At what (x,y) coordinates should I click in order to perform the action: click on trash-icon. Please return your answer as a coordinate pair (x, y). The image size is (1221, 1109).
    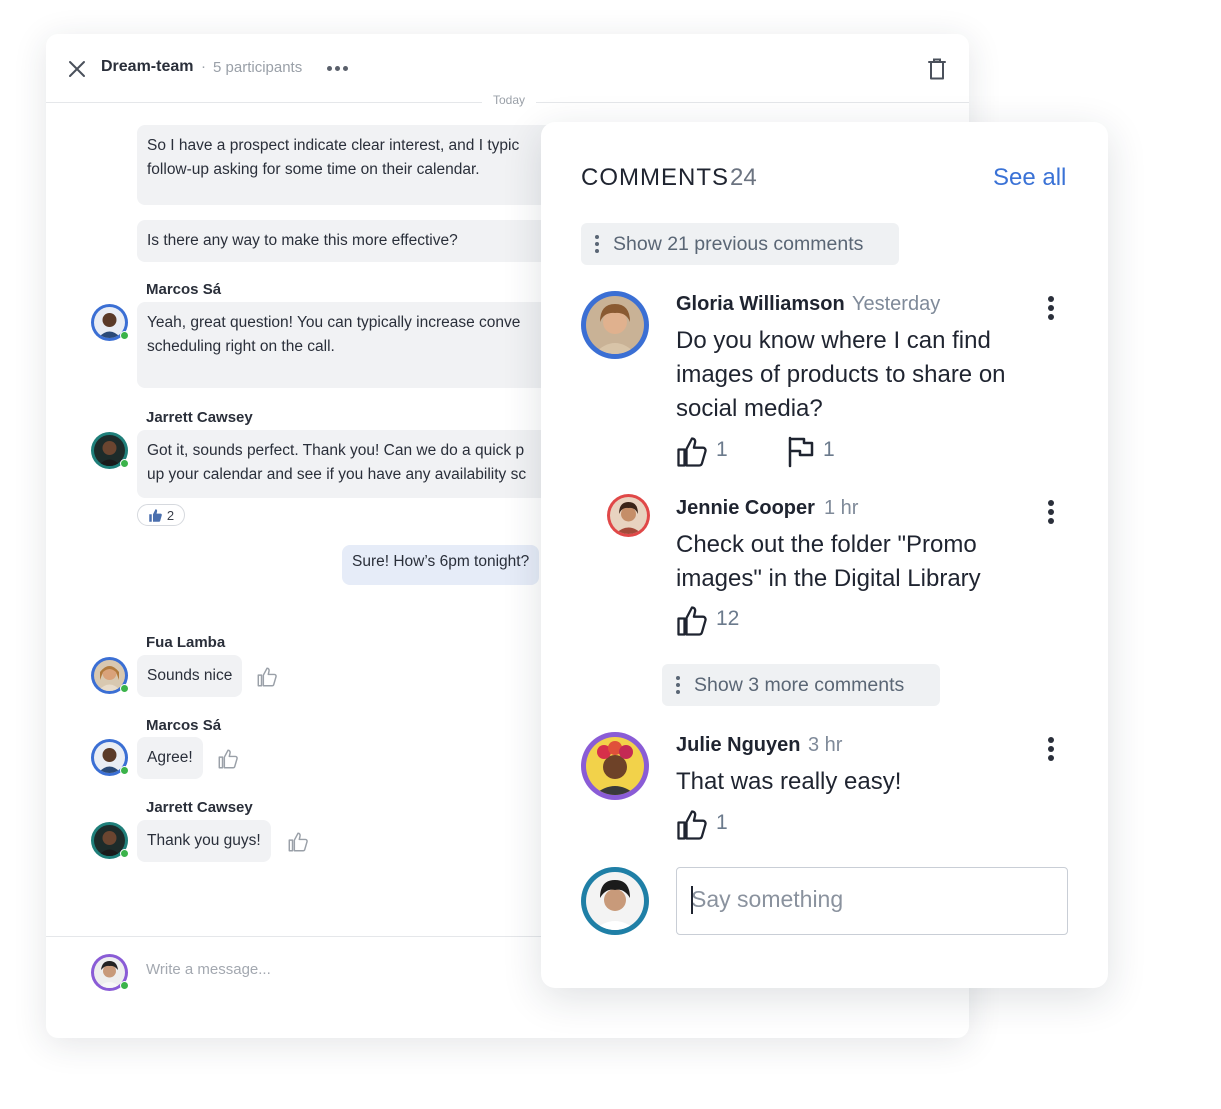
    Looking at the image, I should click on (937, 69).